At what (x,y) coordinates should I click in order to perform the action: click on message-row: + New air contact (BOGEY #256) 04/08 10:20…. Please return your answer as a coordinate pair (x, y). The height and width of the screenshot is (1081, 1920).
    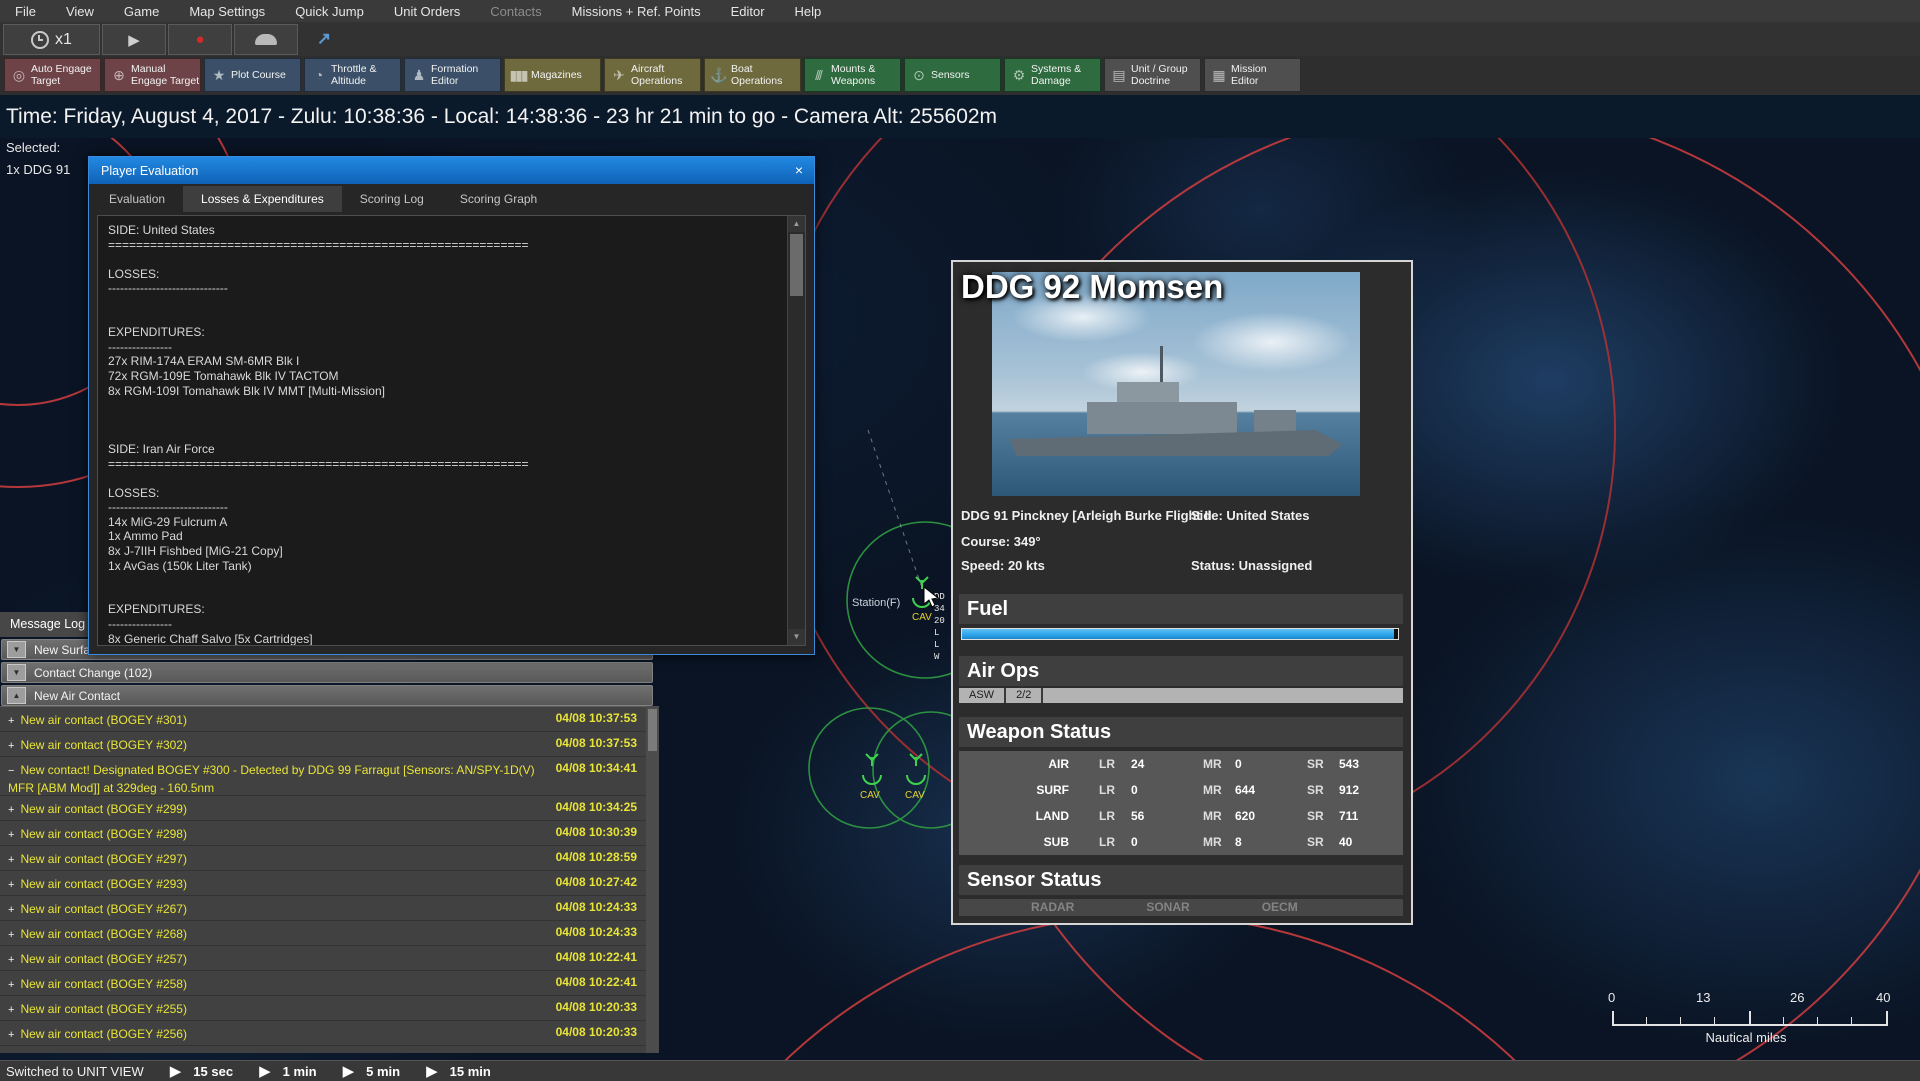
    Looking at the image, I should click on (329, 1033).